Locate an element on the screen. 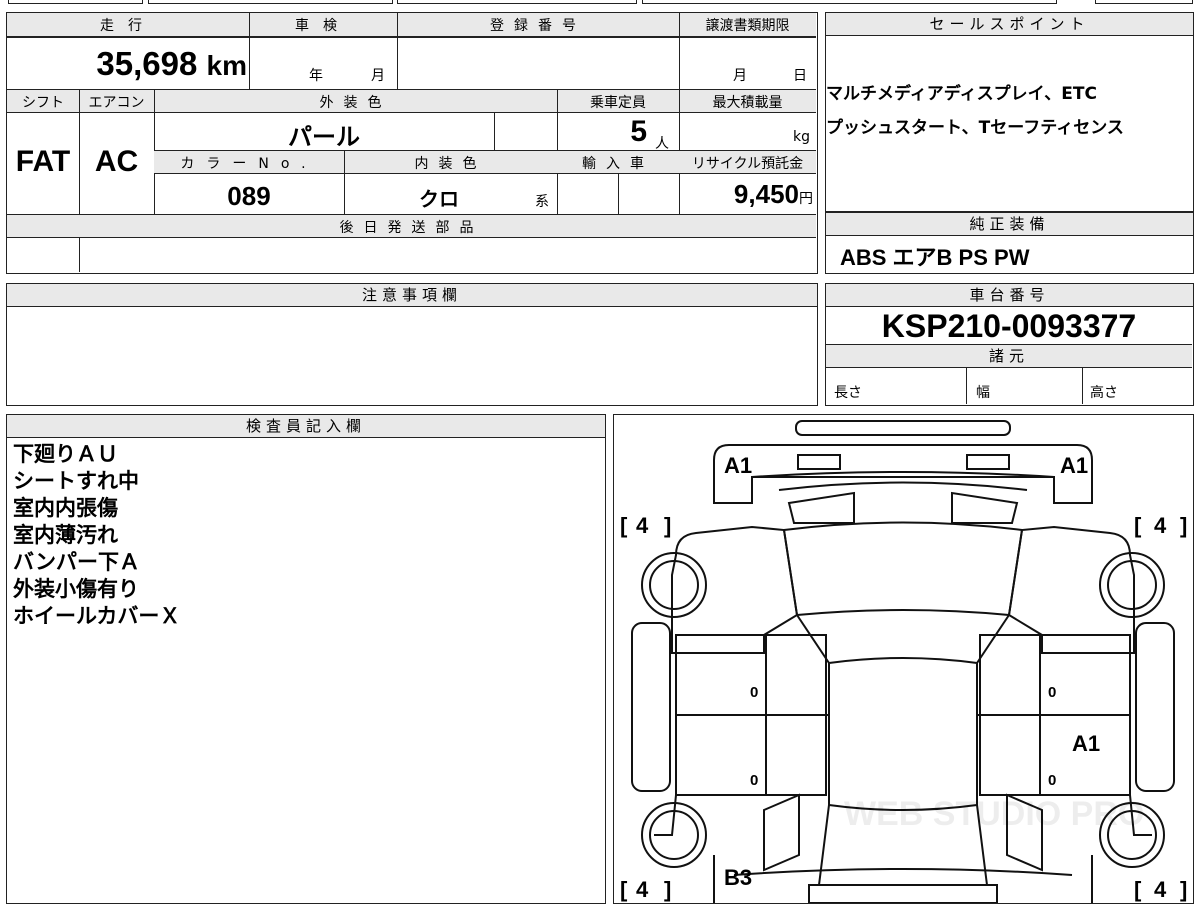 This screenshot has height=904, width=1200. recycle-unit: 円 is located at coordinates (806, 198).